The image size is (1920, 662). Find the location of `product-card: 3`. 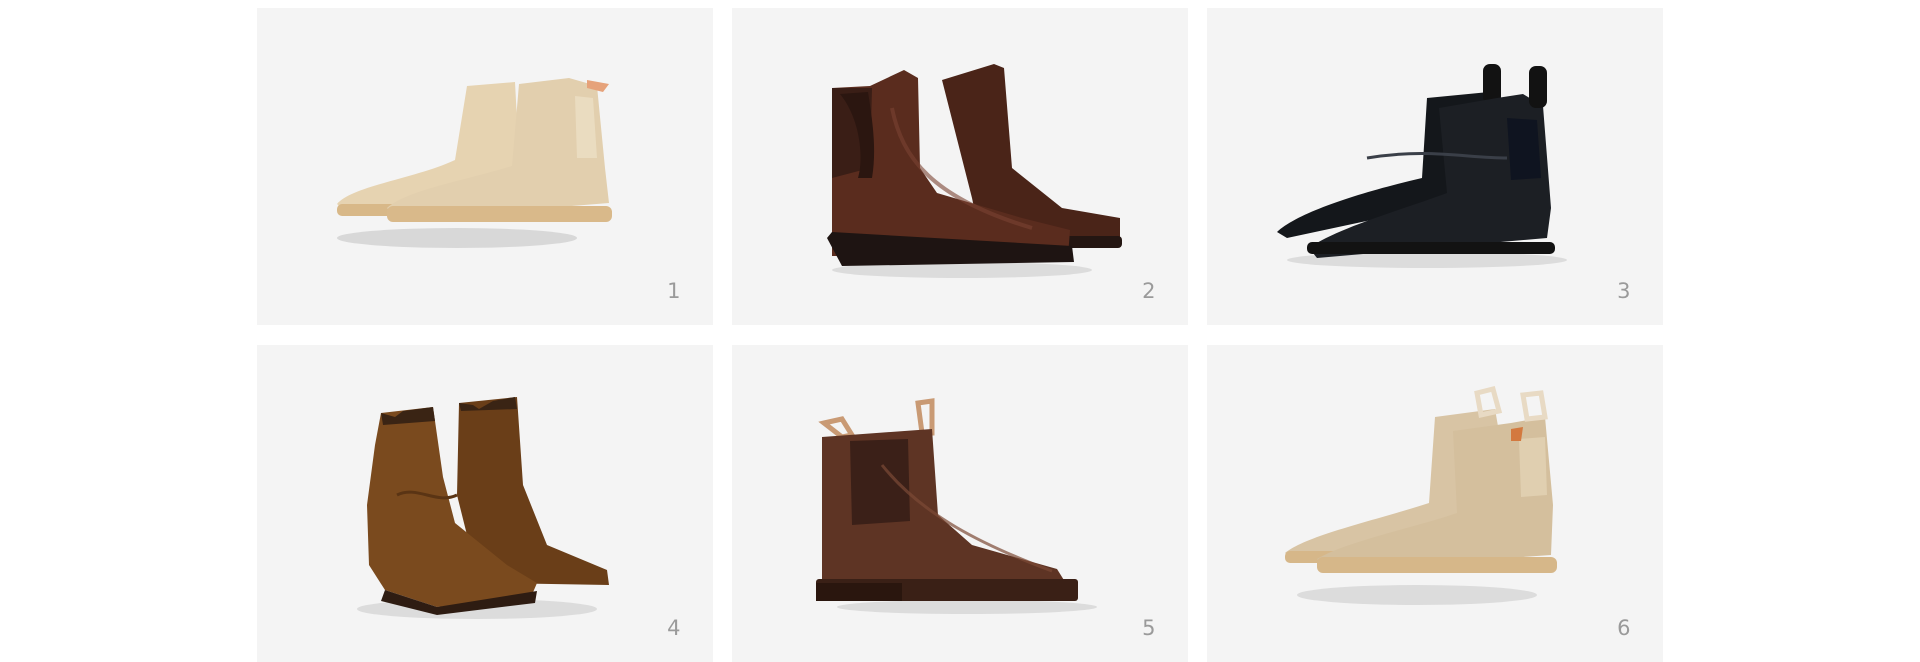

product-card: 3 is located at coordinates (1435, 166).